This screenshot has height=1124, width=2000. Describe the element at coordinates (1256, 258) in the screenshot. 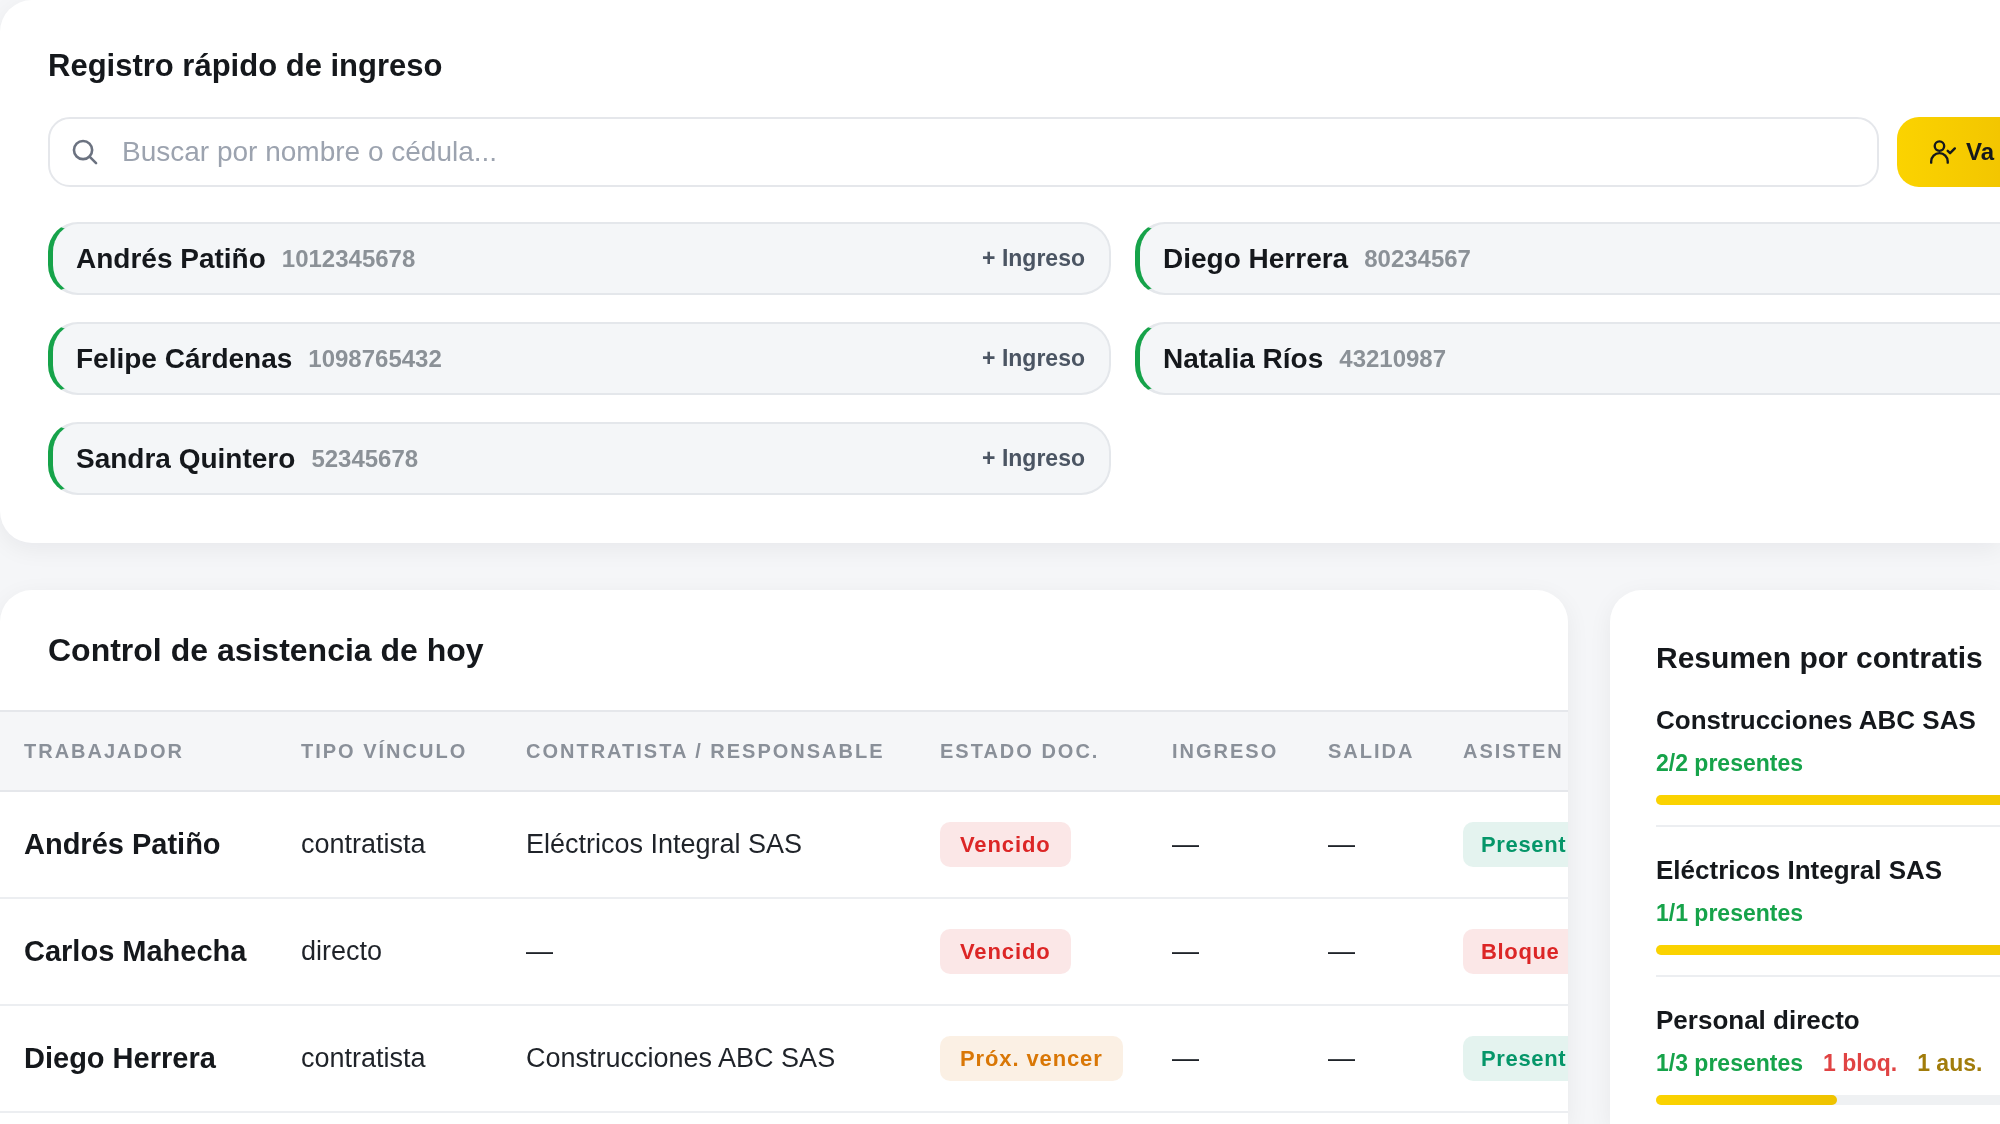

I see `worker-name: Diego Herrera` at that location.